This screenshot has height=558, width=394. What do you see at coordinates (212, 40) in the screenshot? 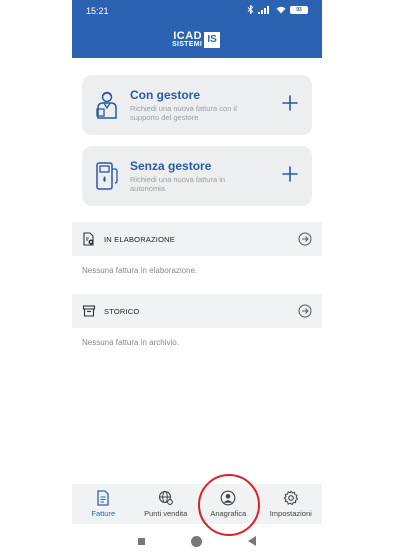
I see `logo-mark: IS` at bounding box center [212, 40].